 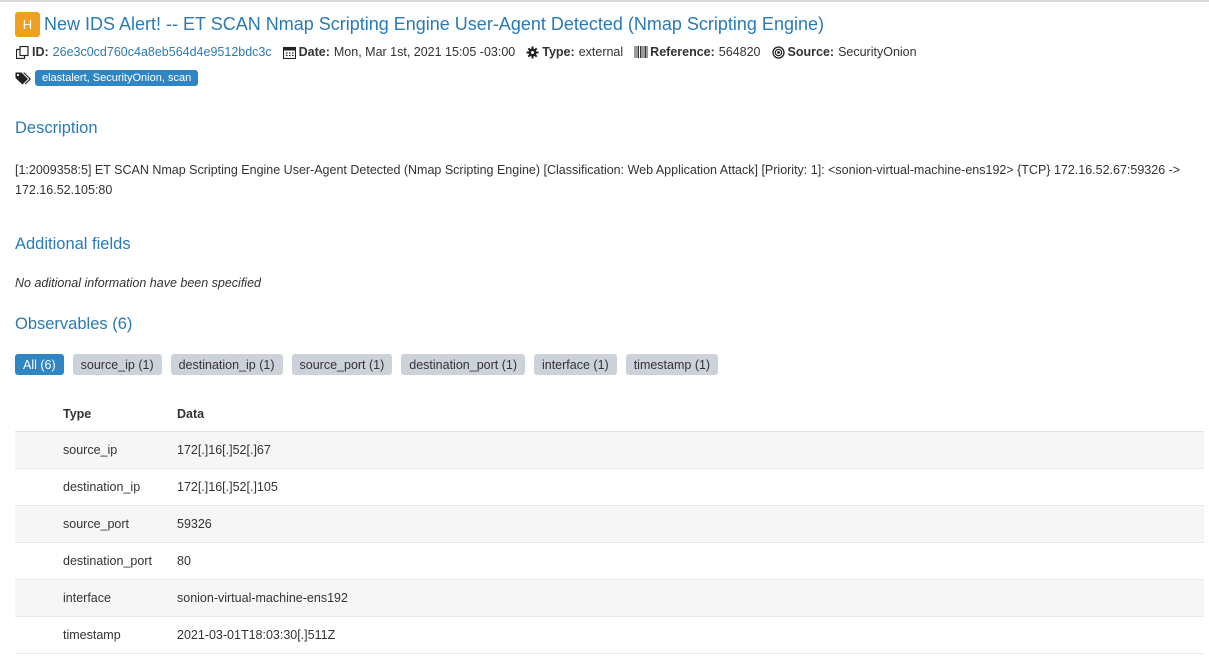 I want to click on meta-date: Date: Mon, Mar 1st, 2021 15:05 -03:00, so click(x=399, y=52).